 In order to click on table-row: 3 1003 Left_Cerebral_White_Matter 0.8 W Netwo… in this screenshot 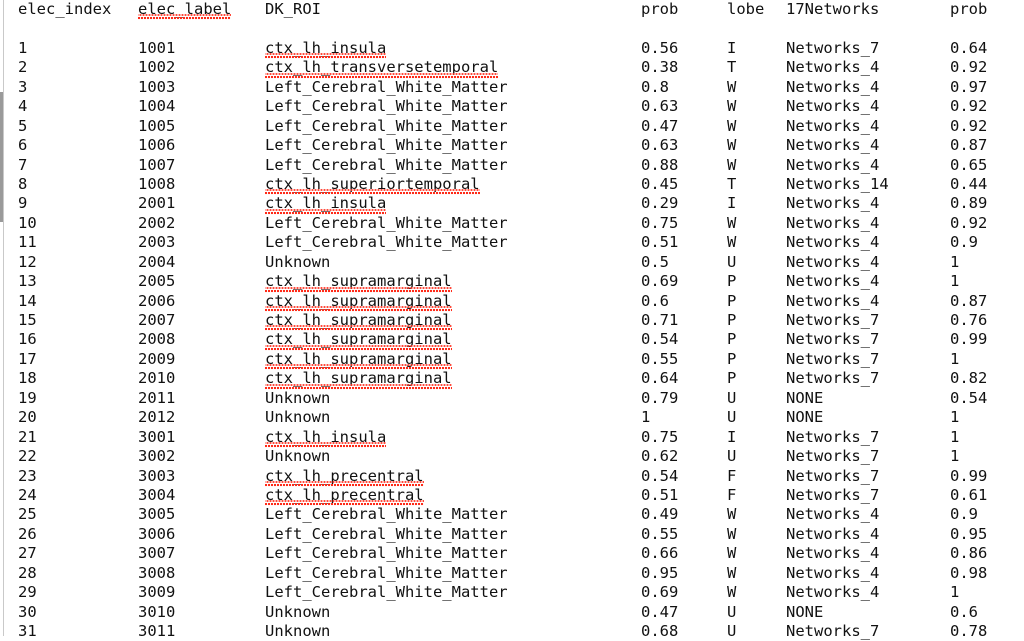, I will do `click(512, 87)`.